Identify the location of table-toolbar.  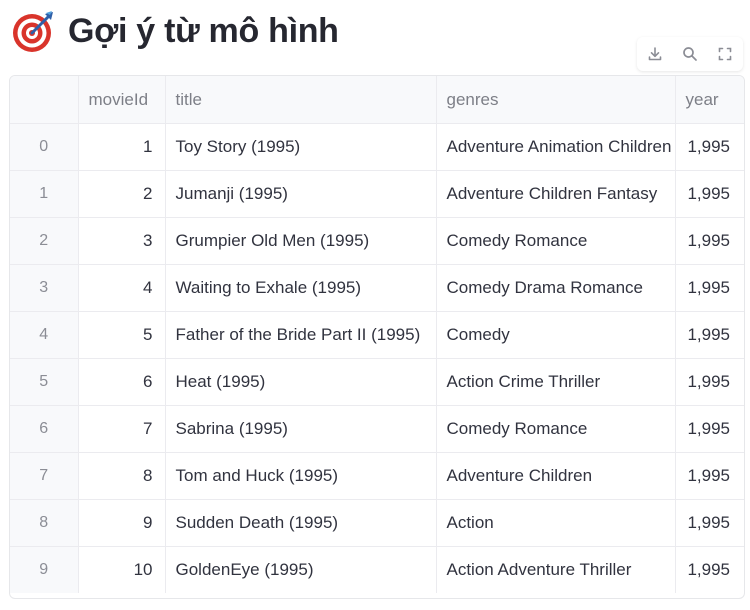
(690, 54).